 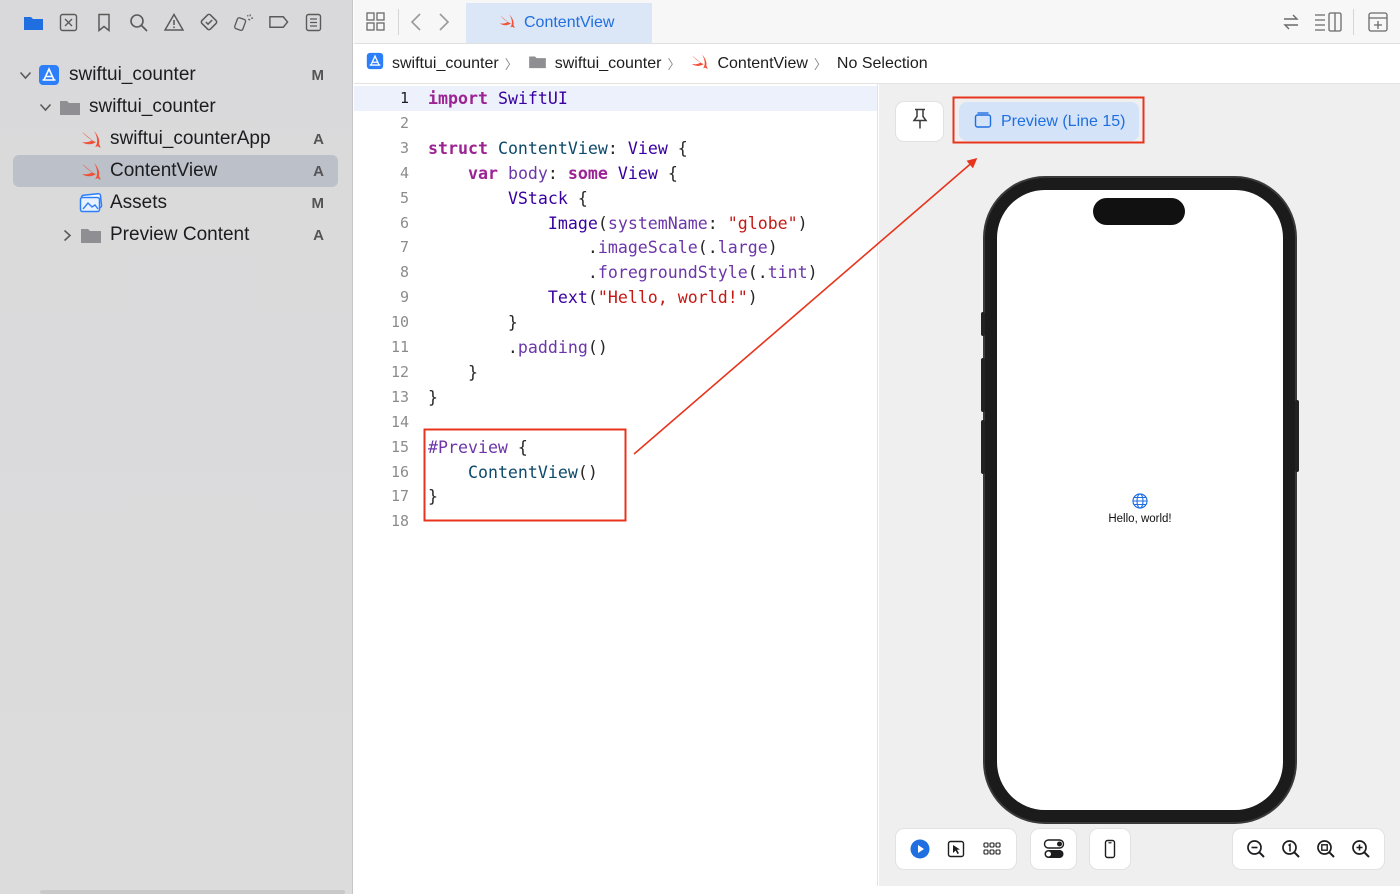 I want to click on line-number: 18, so click(x=381, y=521).